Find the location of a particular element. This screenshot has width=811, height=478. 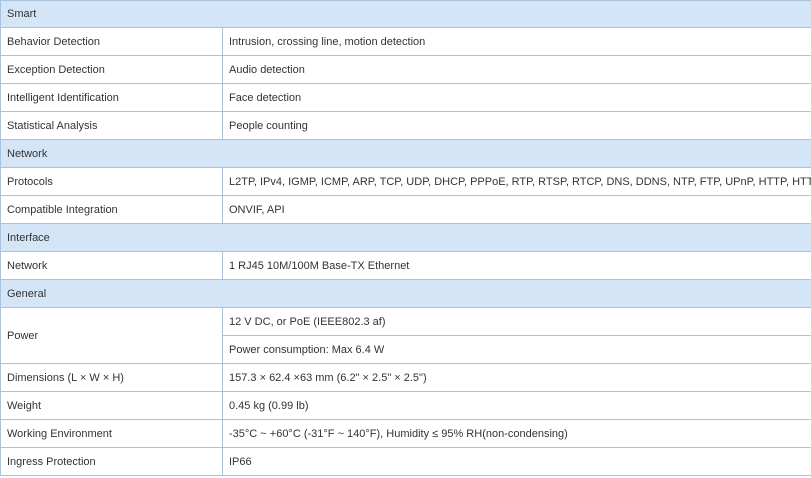

section-title: General is located at coordinates (405, 293).